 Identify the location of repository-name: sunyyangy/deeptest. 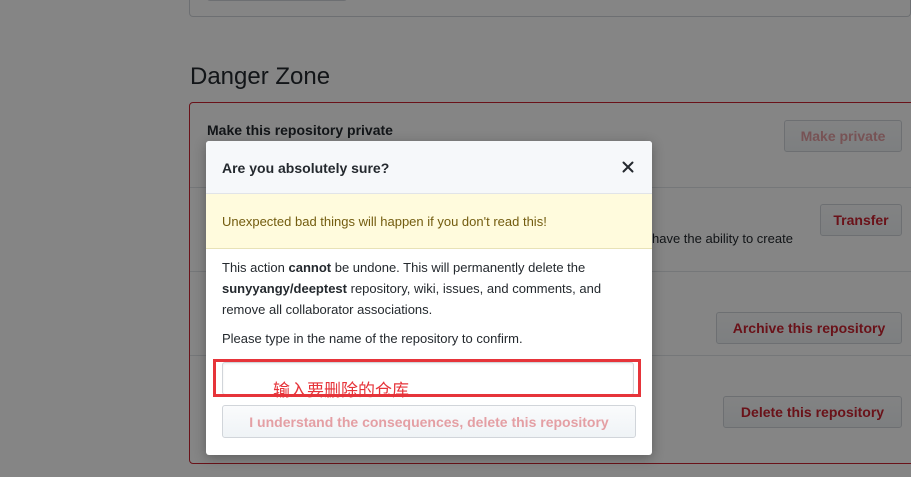
(284, 288).